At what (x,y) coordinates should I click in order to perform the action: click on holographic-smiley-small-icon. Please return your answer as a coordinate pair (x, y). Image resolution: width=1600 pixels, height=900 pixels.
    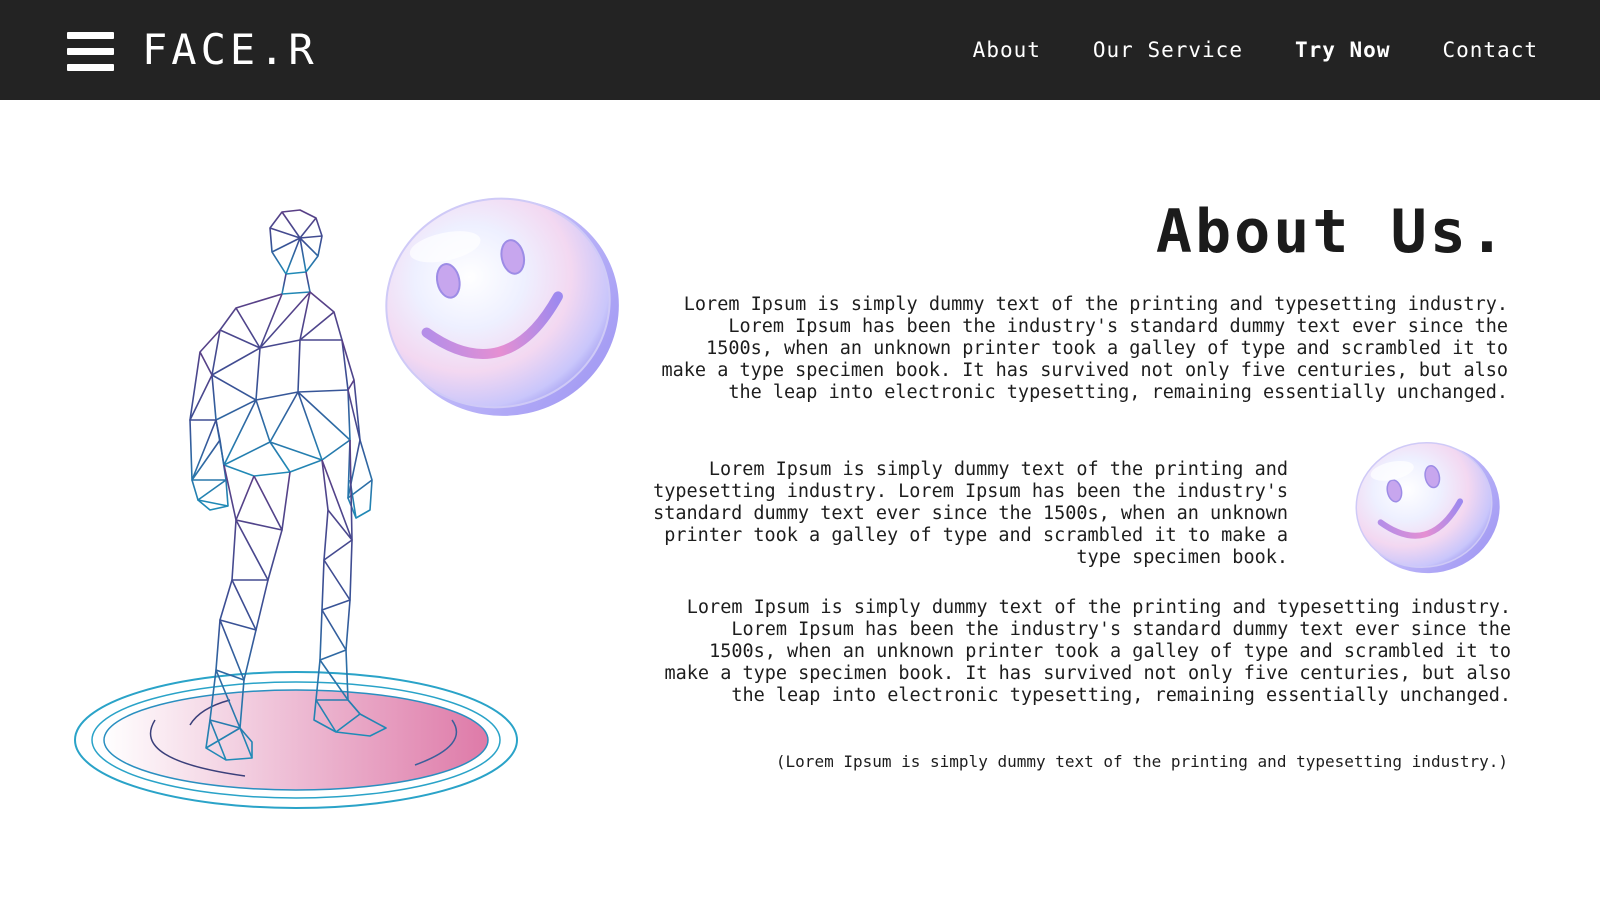
    Looking at the image, I should click on (1427, 507).